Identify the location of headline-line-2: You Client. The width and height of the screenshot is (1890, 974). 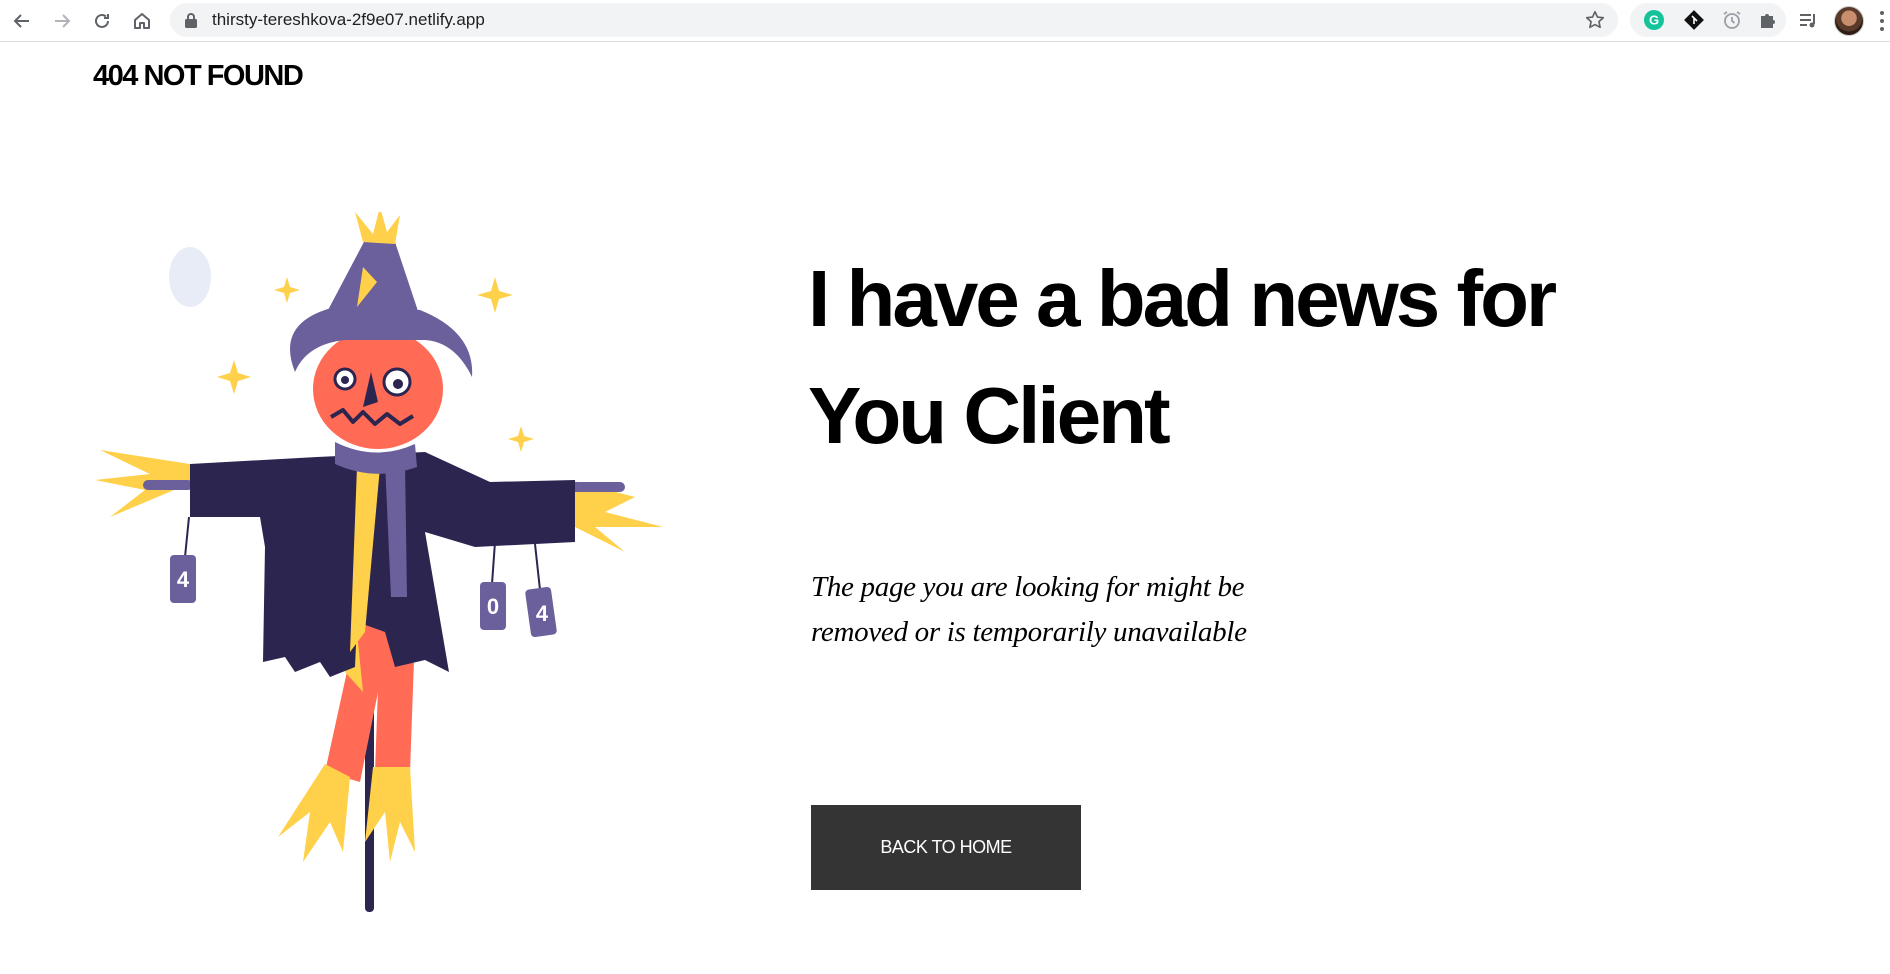
(989, 415).